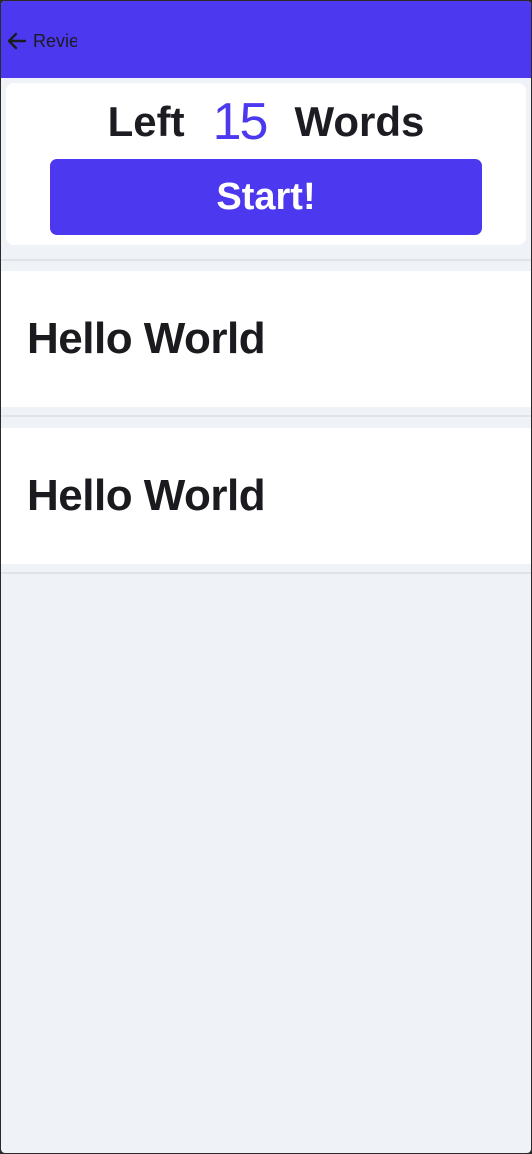 Image resolution: width=532 pixels, height=1154 pixels. I want to click on counter-suffix: Words, so click(359, 121).